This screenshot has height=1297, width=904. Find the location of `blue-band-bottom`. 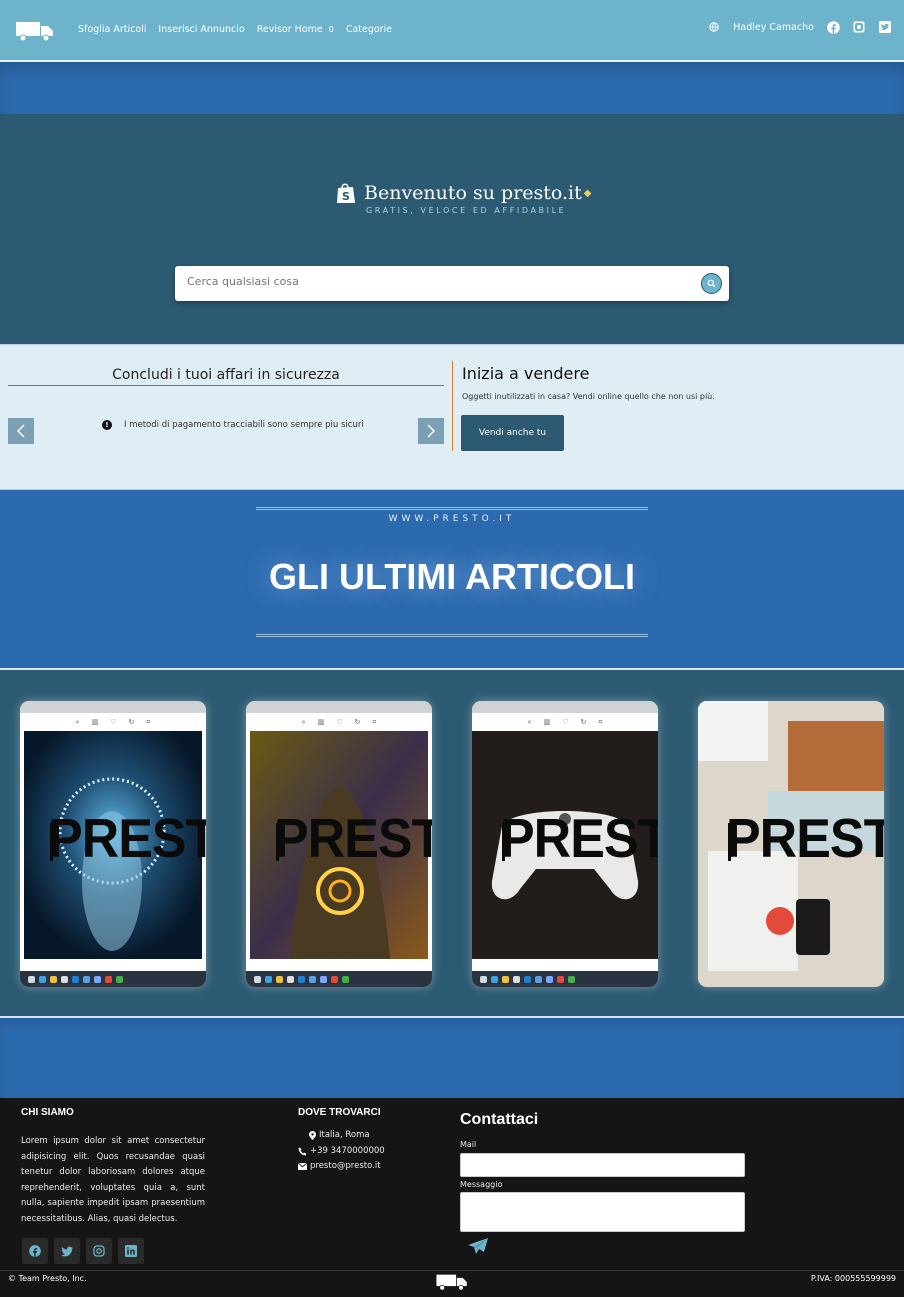

blue-band-bottom is located at coordinates (452, 1058).